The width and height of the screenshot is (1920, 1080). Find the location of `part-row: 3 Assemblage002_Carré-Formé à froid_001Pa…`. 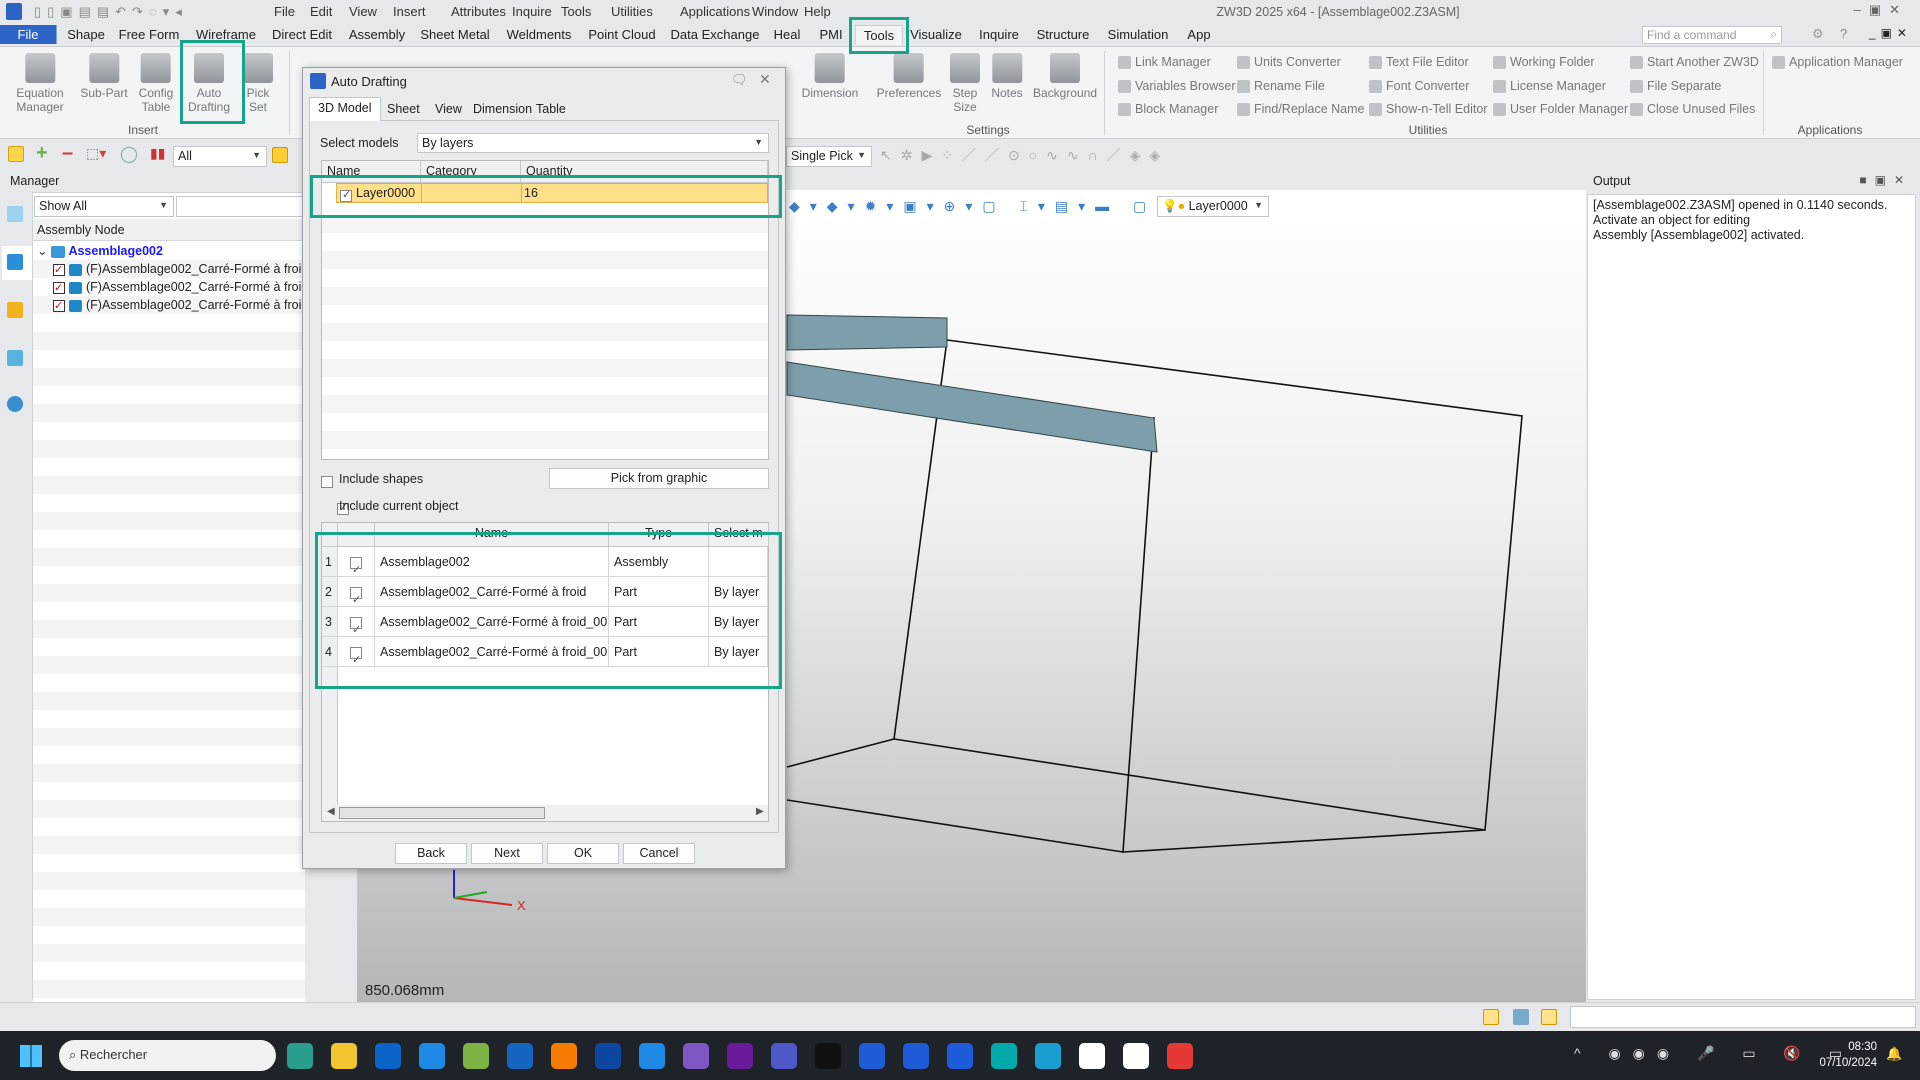

part-row: 3 Assemblage002_Carré-Formé à froid_001Pa… is located at coordinates (545, 622).